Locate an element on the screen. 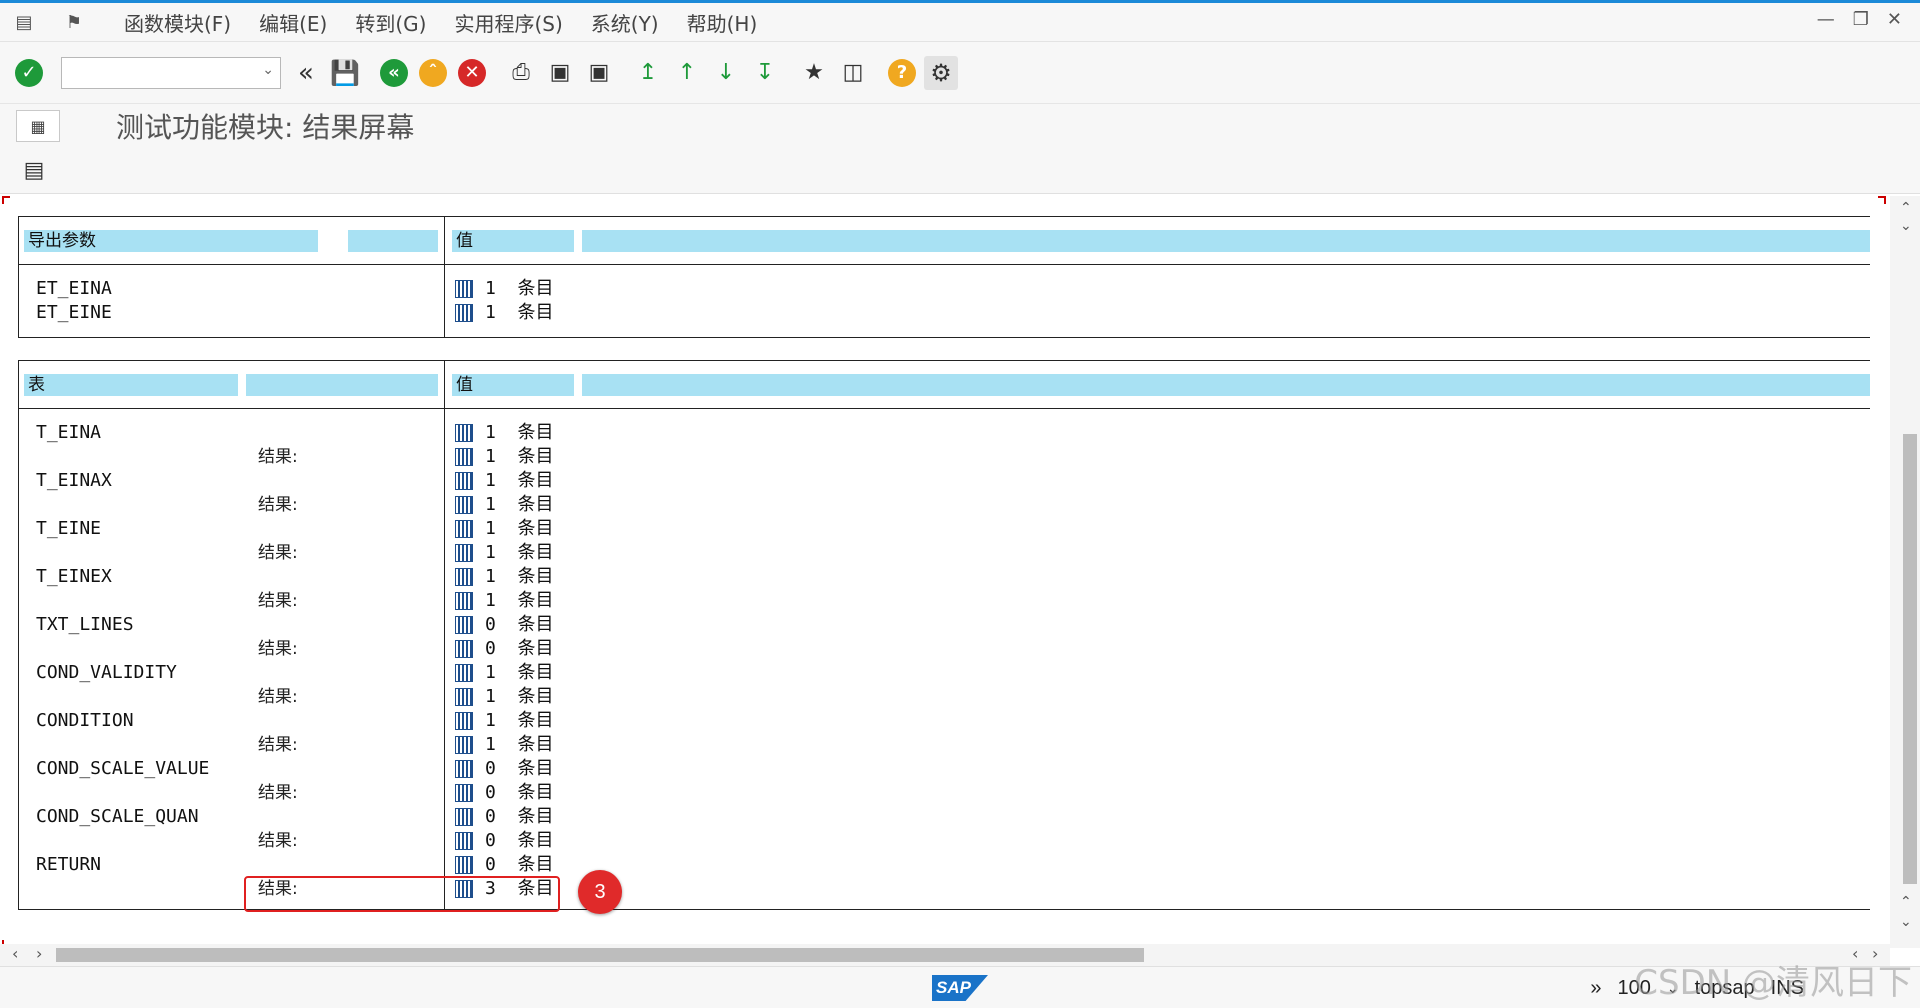 The height and width of the screenshot is (1008, 1920). vertical-scrollbar: ⌃ ⌄ ⌃ ⌄ is located at coordinates (1905, 572).